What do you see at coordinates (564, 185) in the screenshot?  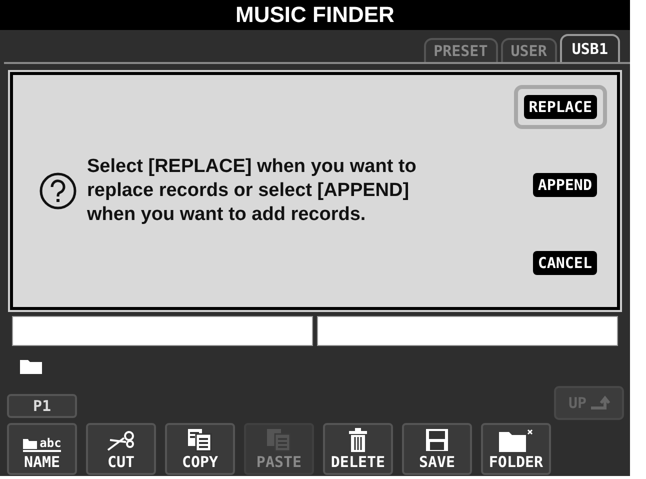 I see `dialog-button: APPEND` at bounding box center [564, 185].